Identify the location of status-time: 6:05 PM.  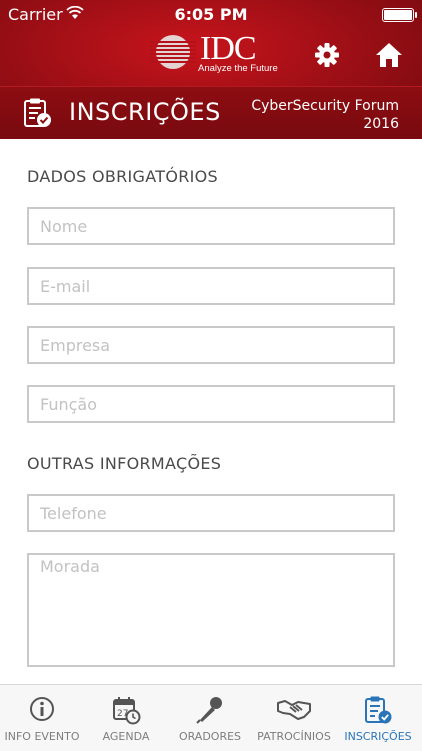
(211, 14).